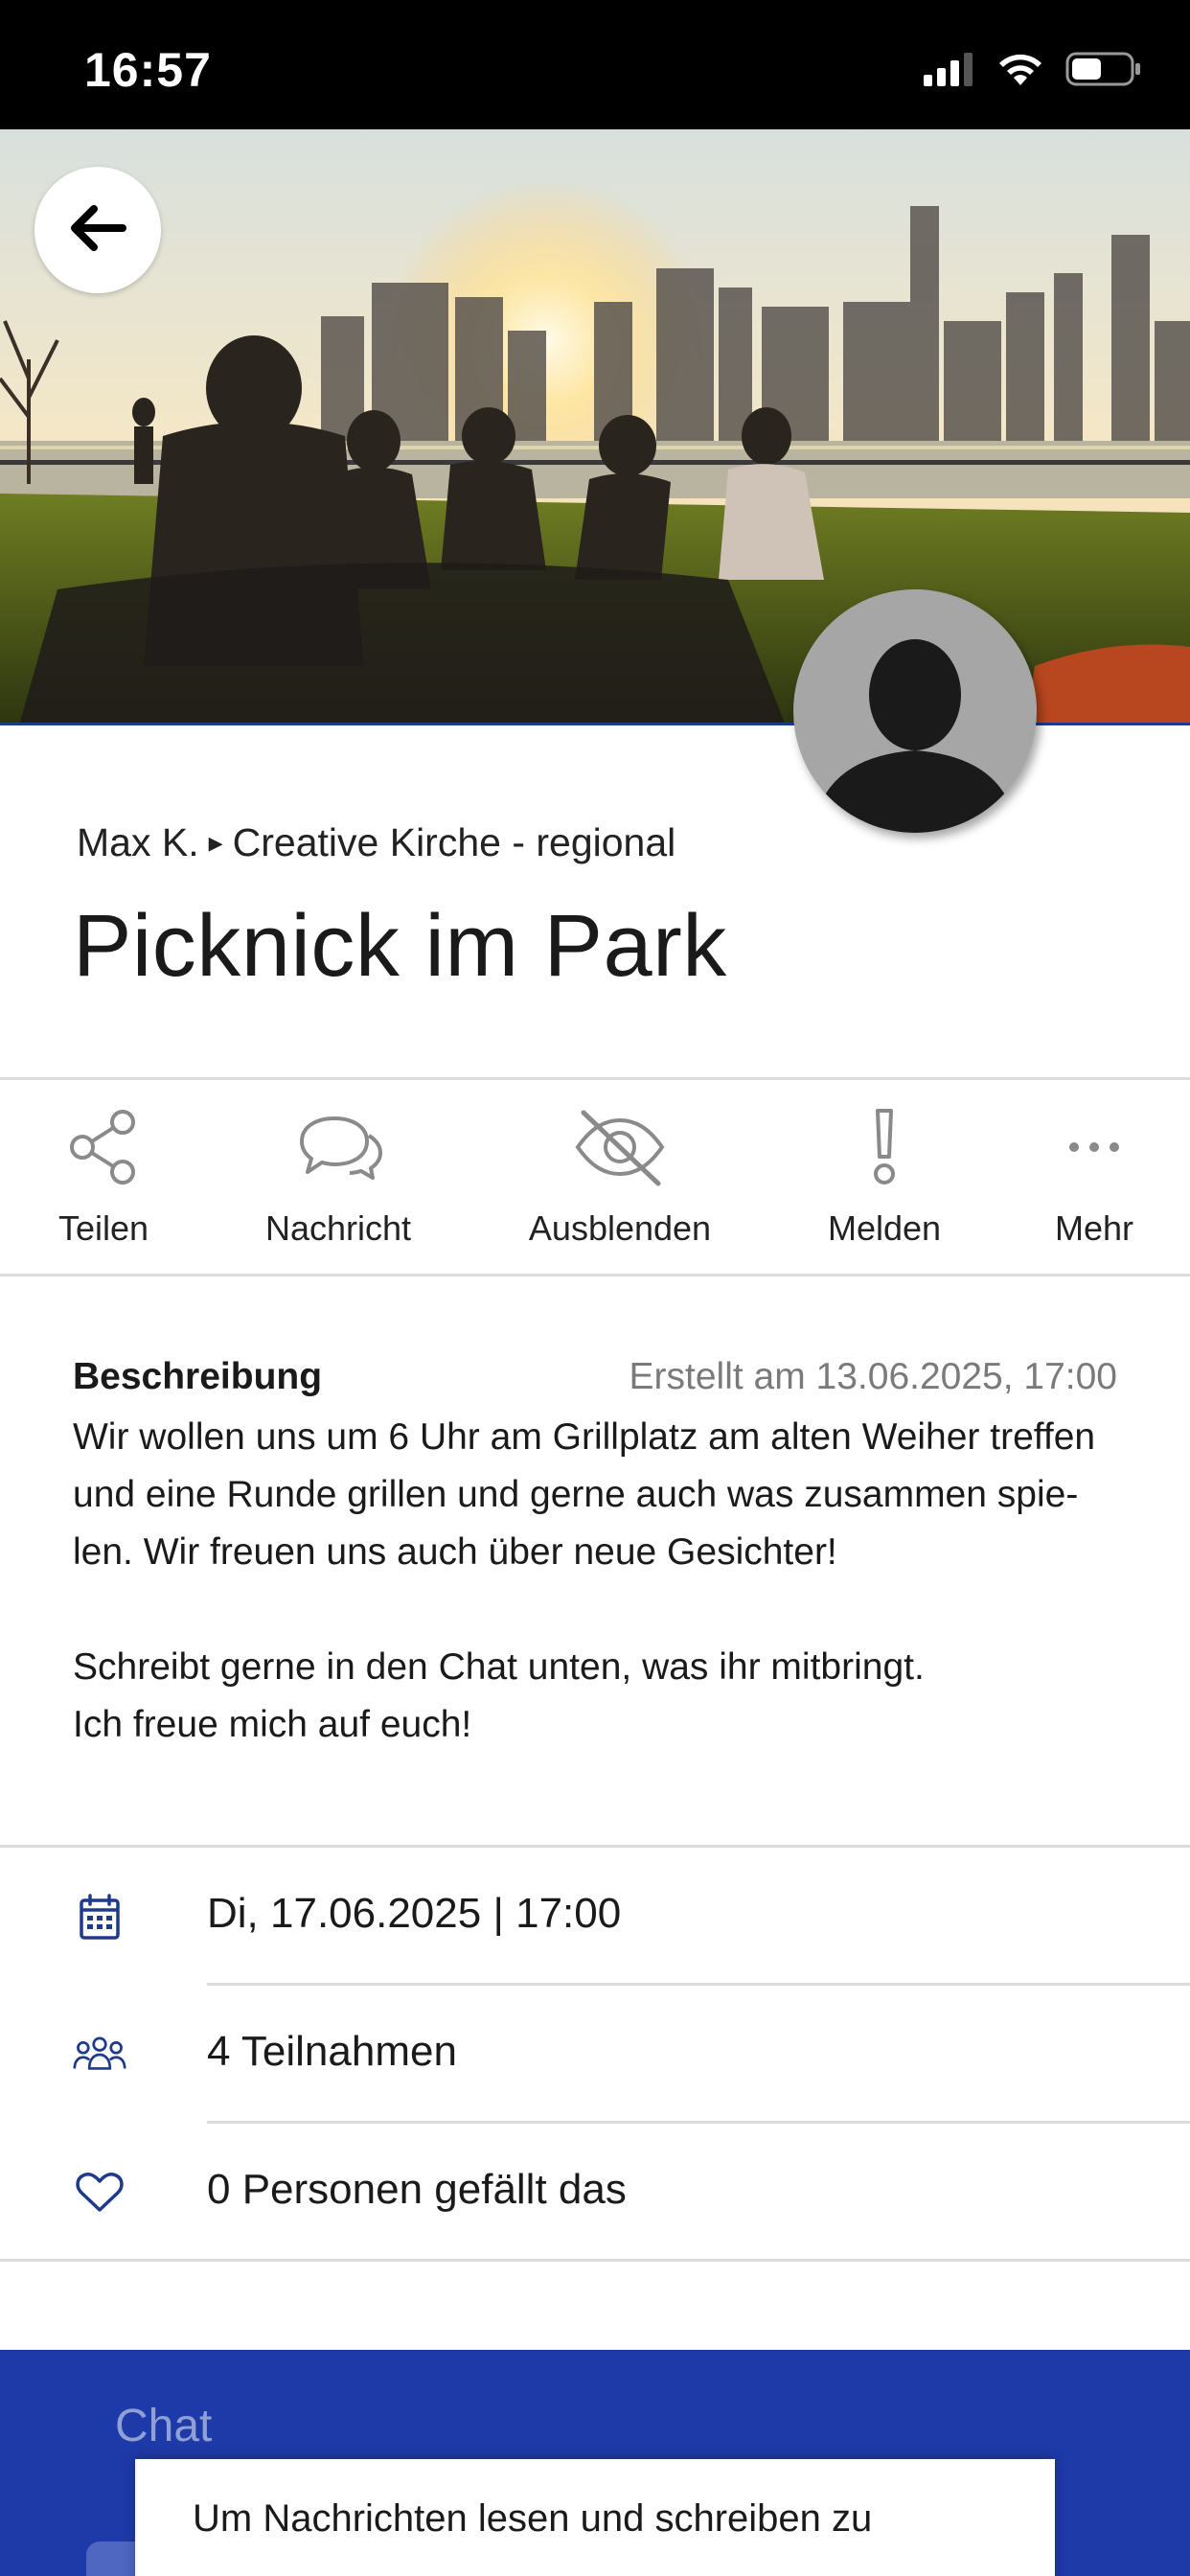  I want to click on description-line: Ich freue mich auf euch!, so click(272, 1724).